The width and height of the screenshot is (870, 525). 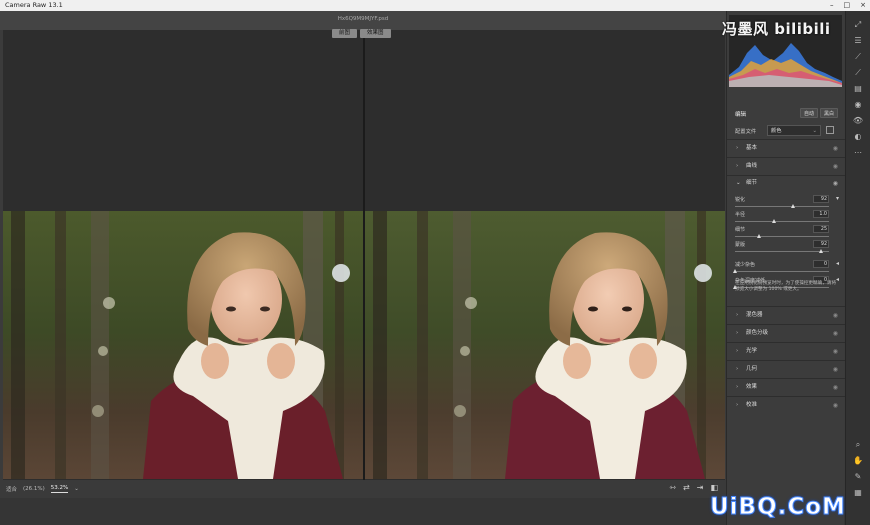 What do you see at coordinates (858, 121) in the screenshot?
I see `red-eye-icon: 👁` at bounding box center [858, 121].